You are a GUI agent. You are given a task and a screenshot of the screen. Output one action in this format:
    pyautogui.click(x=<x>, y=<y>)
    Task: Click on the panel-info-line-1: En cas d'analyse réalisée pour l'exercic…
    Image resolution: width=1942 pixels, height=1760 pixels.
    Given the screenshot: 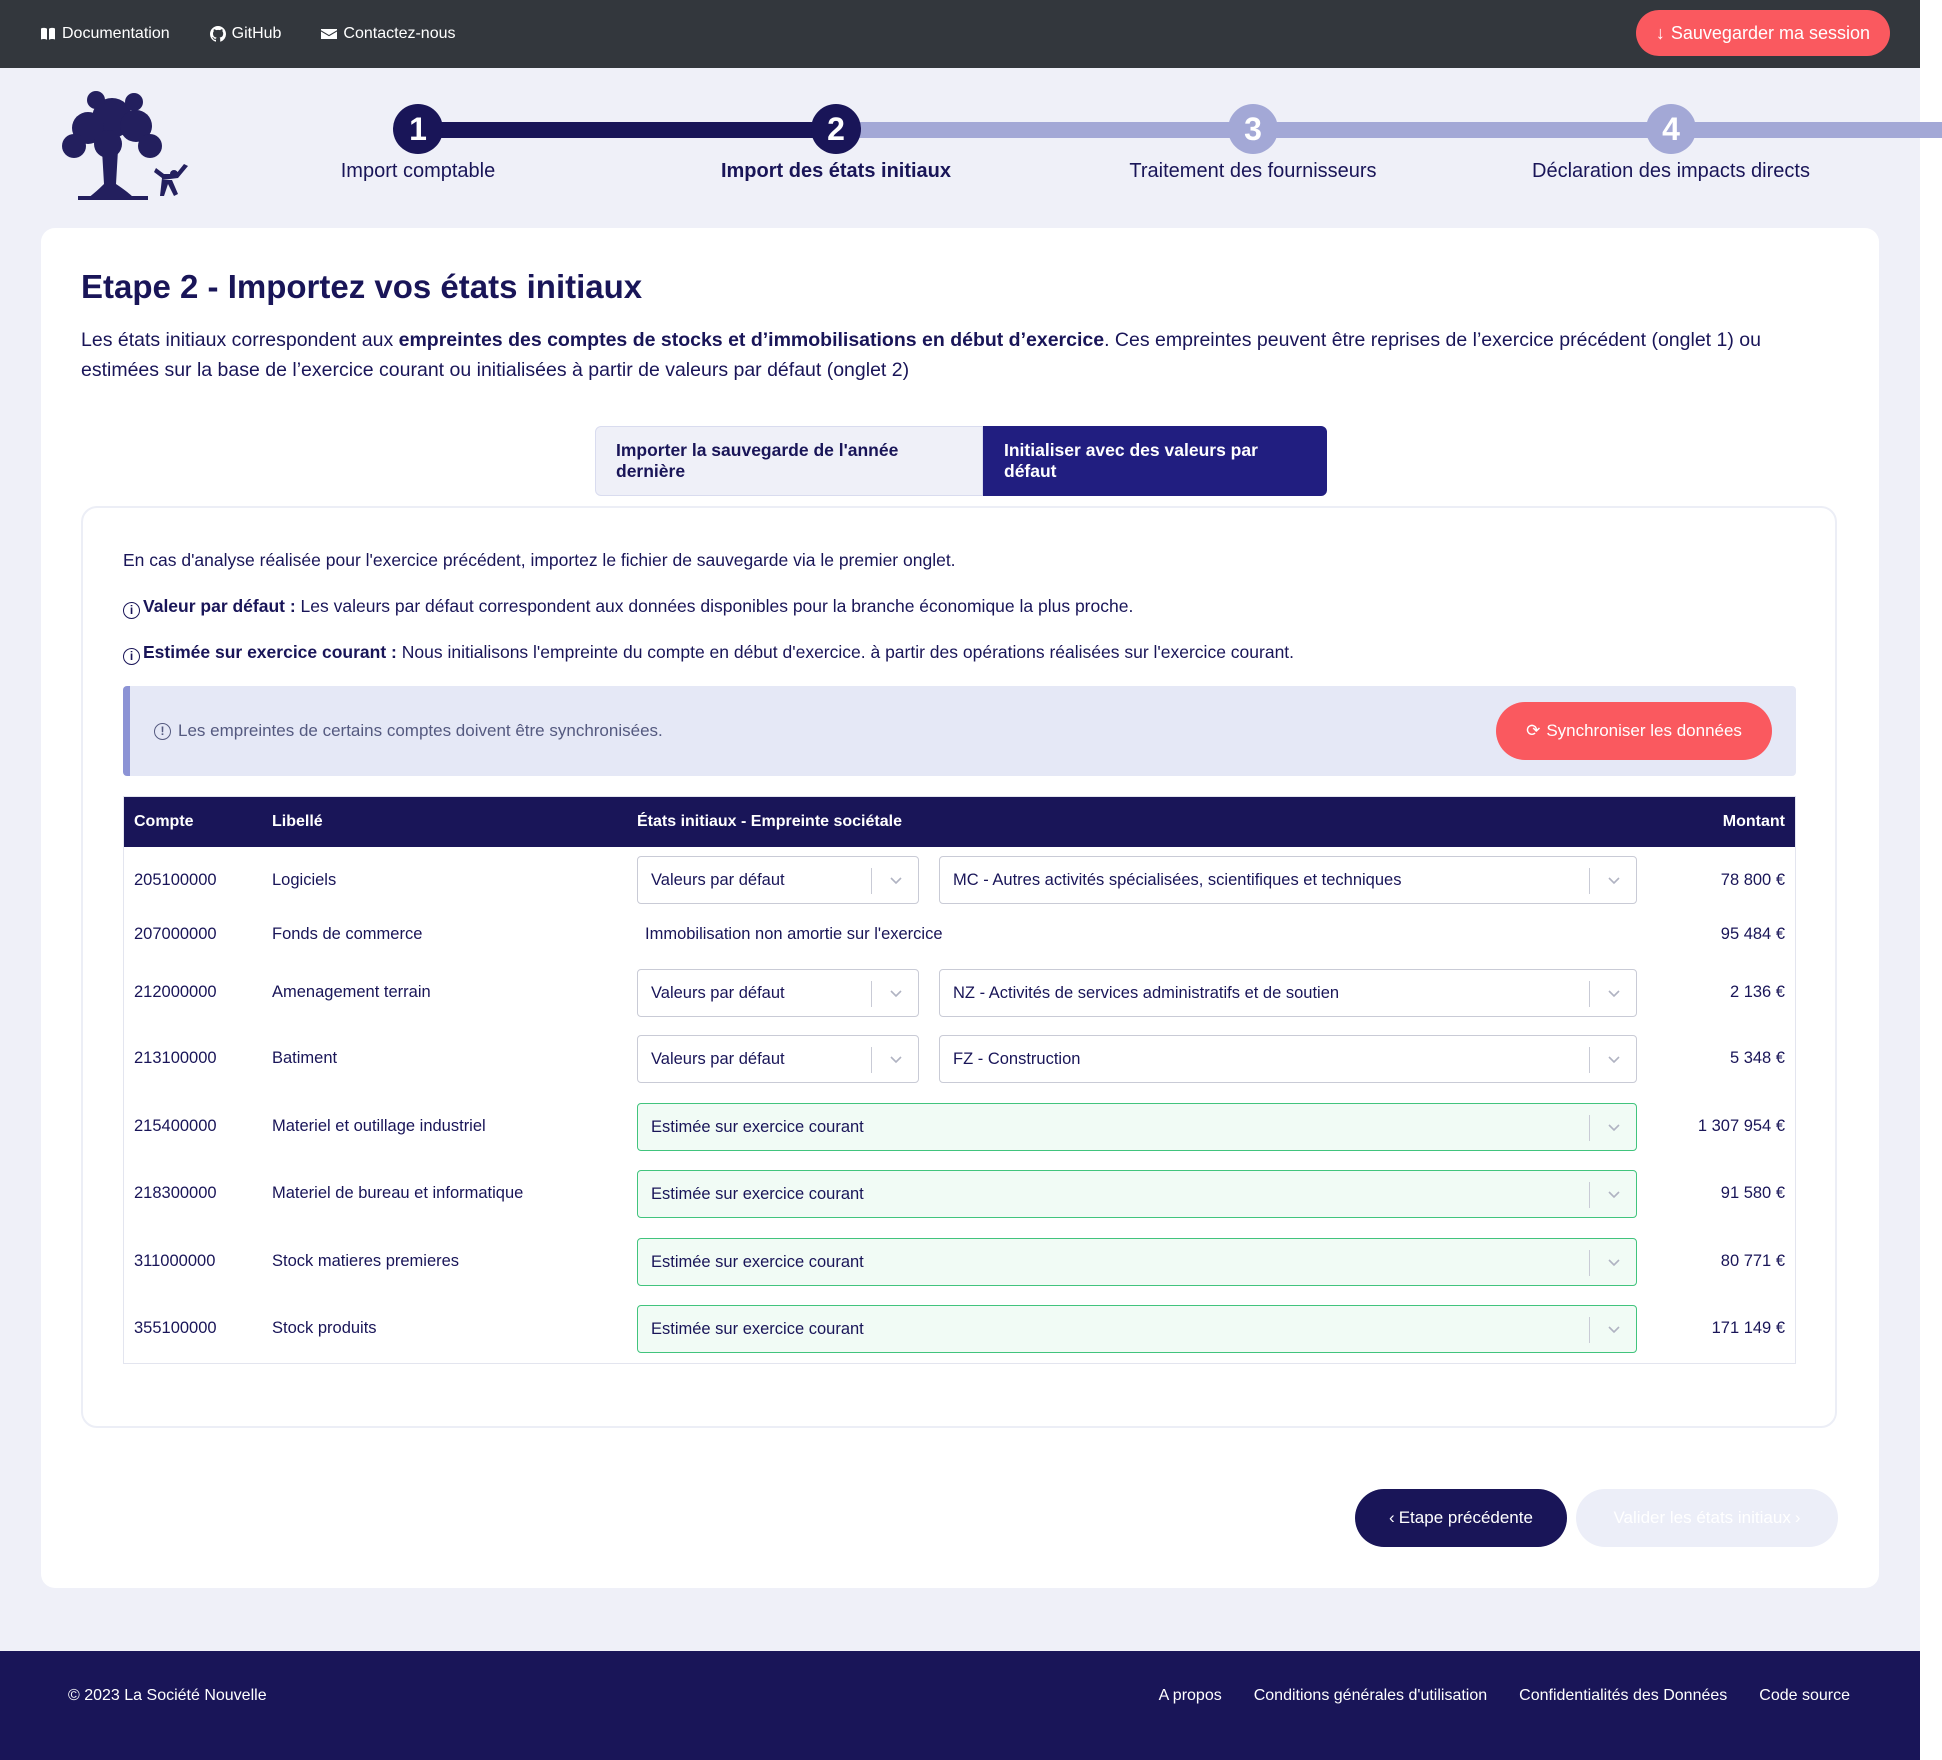 What is the action you would take?
    pyautogui.click(x=539, y=560)
    